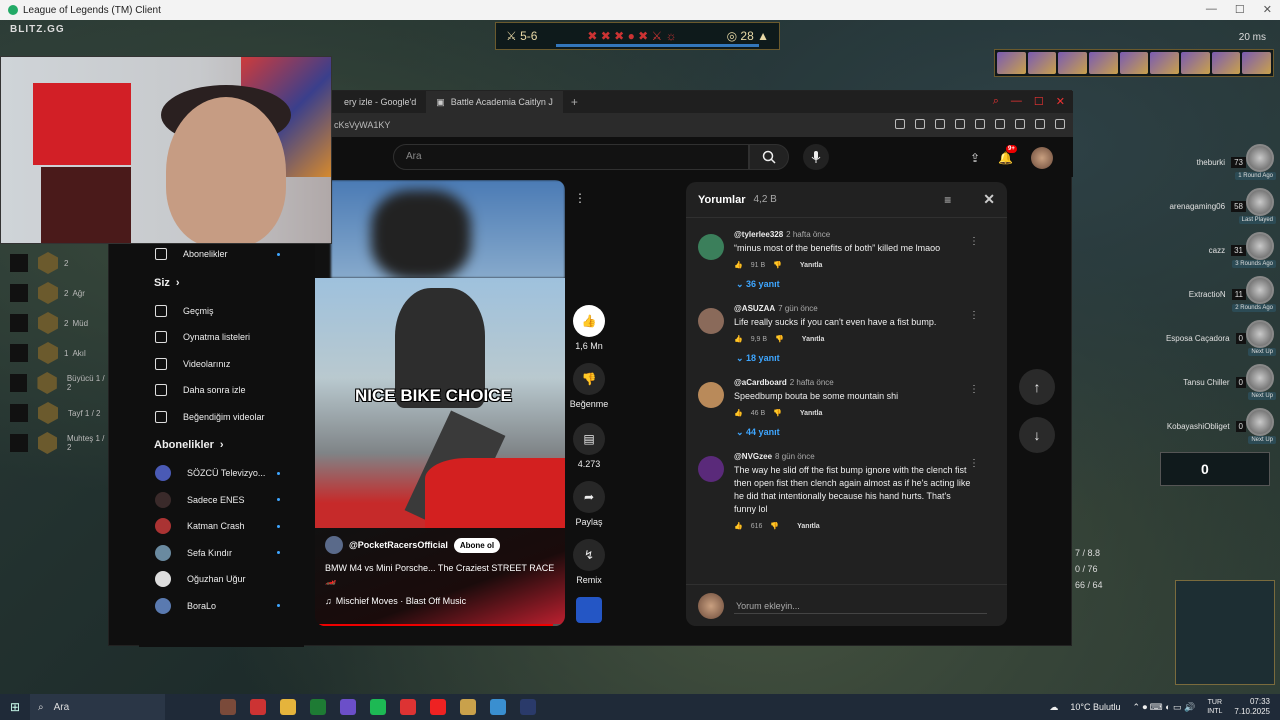 The width and height of the screenshot is (1280, 720). I want to click on task-view-icon, so click(228, 707).